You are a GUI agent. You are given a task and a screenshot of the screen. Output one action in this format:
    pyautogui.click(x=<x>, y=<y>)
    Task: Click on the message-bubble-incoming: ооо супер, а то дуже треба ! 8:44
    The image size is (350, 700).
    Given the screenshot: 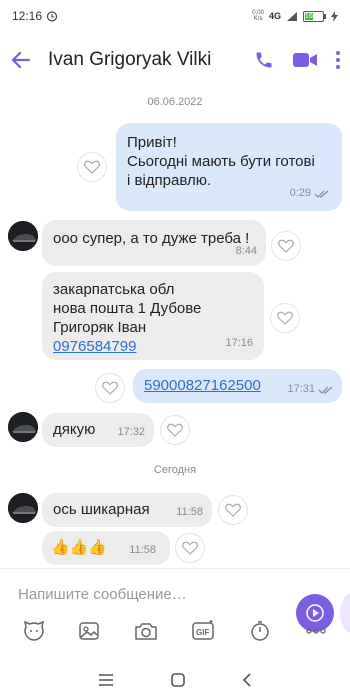 What is the action you would take?
    pyautogui.click(x=154, y=243)
    